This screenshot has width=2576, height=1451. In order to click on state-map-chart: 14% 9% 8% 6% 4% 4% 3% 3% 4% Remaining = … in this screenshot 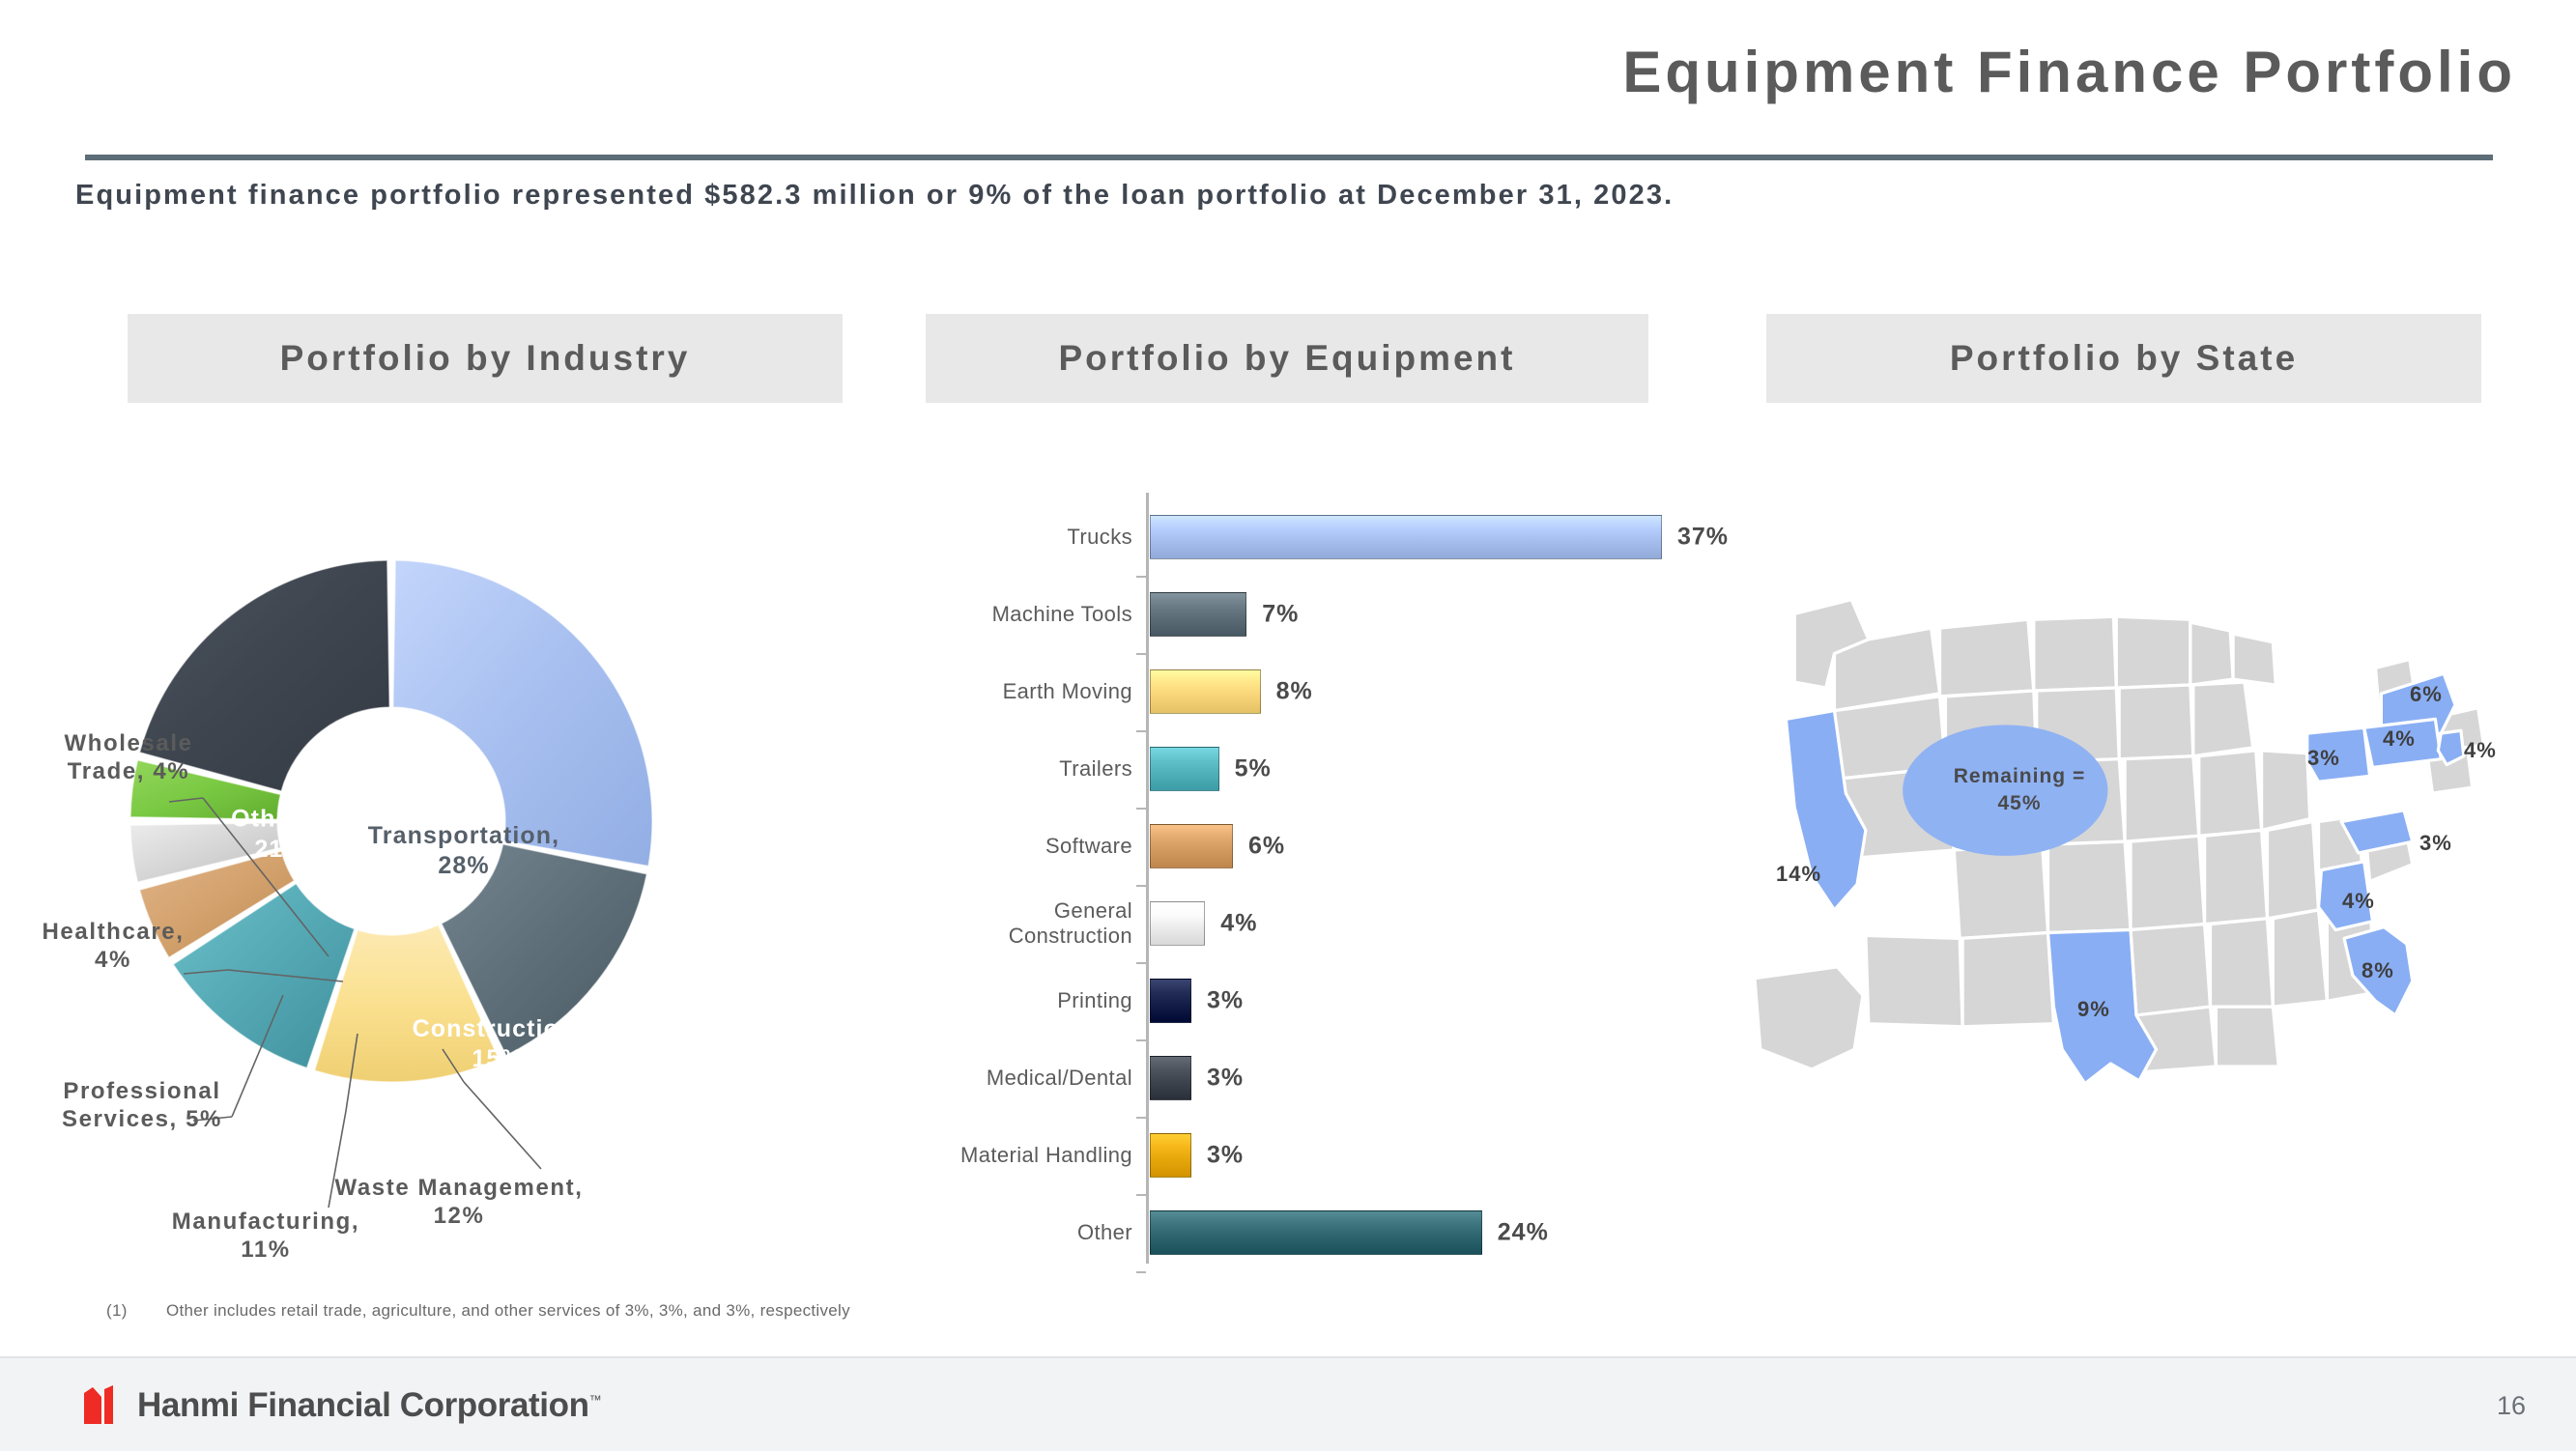, I will do `click(2131, 851)`.